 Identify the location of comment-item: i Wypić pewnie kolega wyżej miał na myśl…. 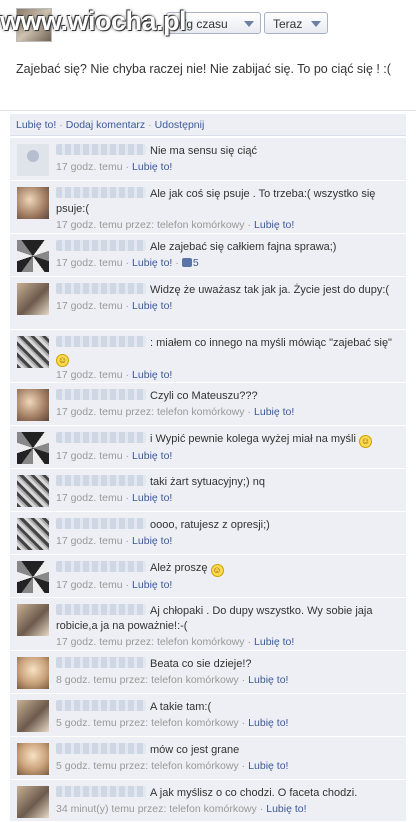
(208, 447).